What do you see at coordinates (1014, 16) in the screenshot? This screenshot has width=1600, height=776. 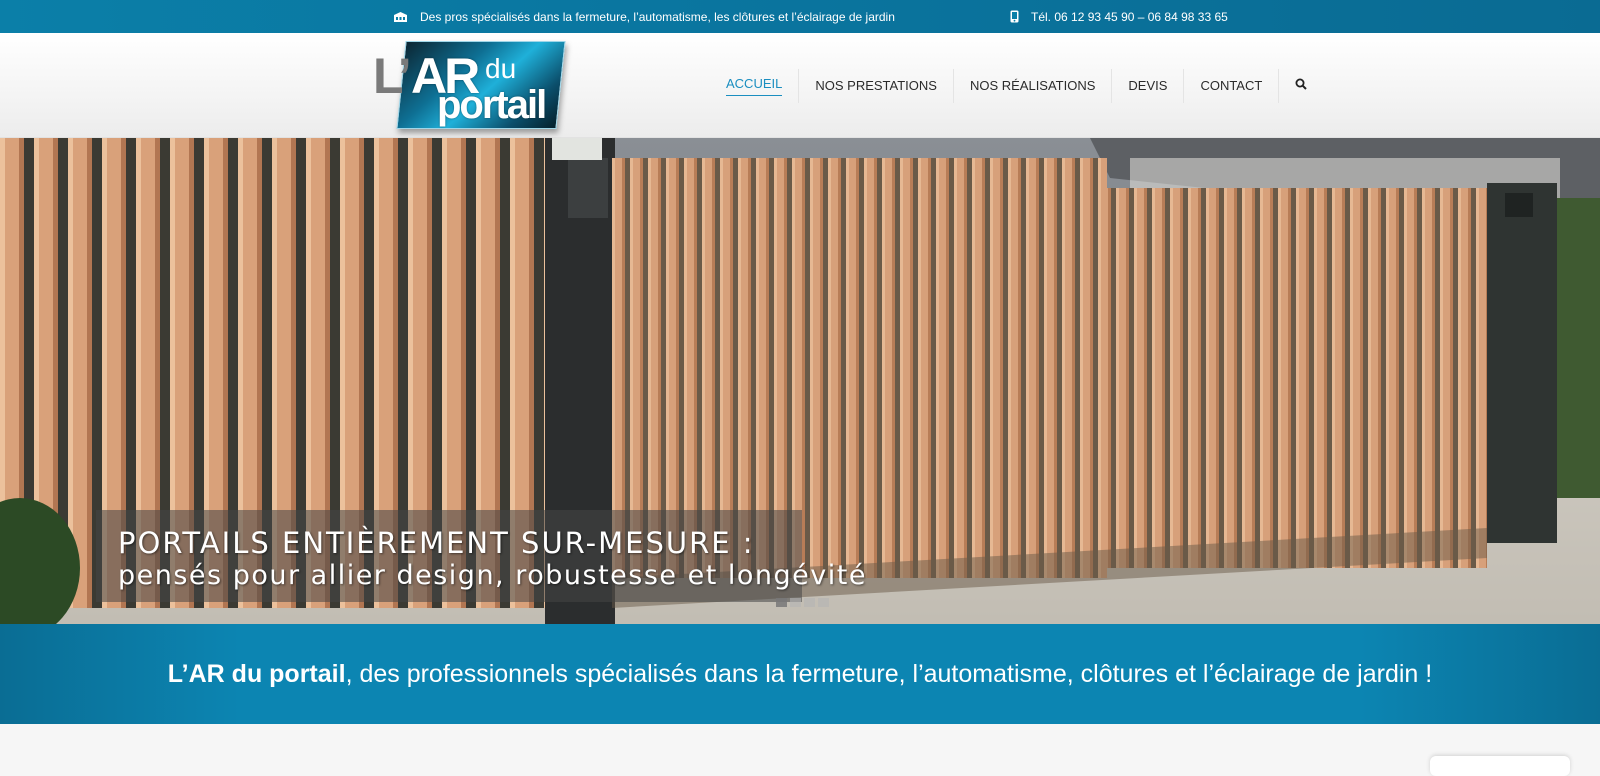 I see `mobile-phone-icon` at bounding box center [1014, 16].